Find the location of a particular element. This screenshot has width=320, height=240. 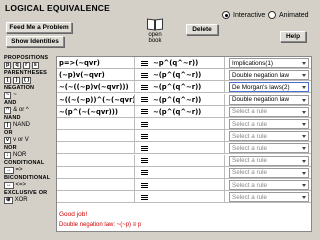

proof-row: p=>(~qvr) ~p^(q^~r)) Implications(1) is located at coordinates (184, 63).